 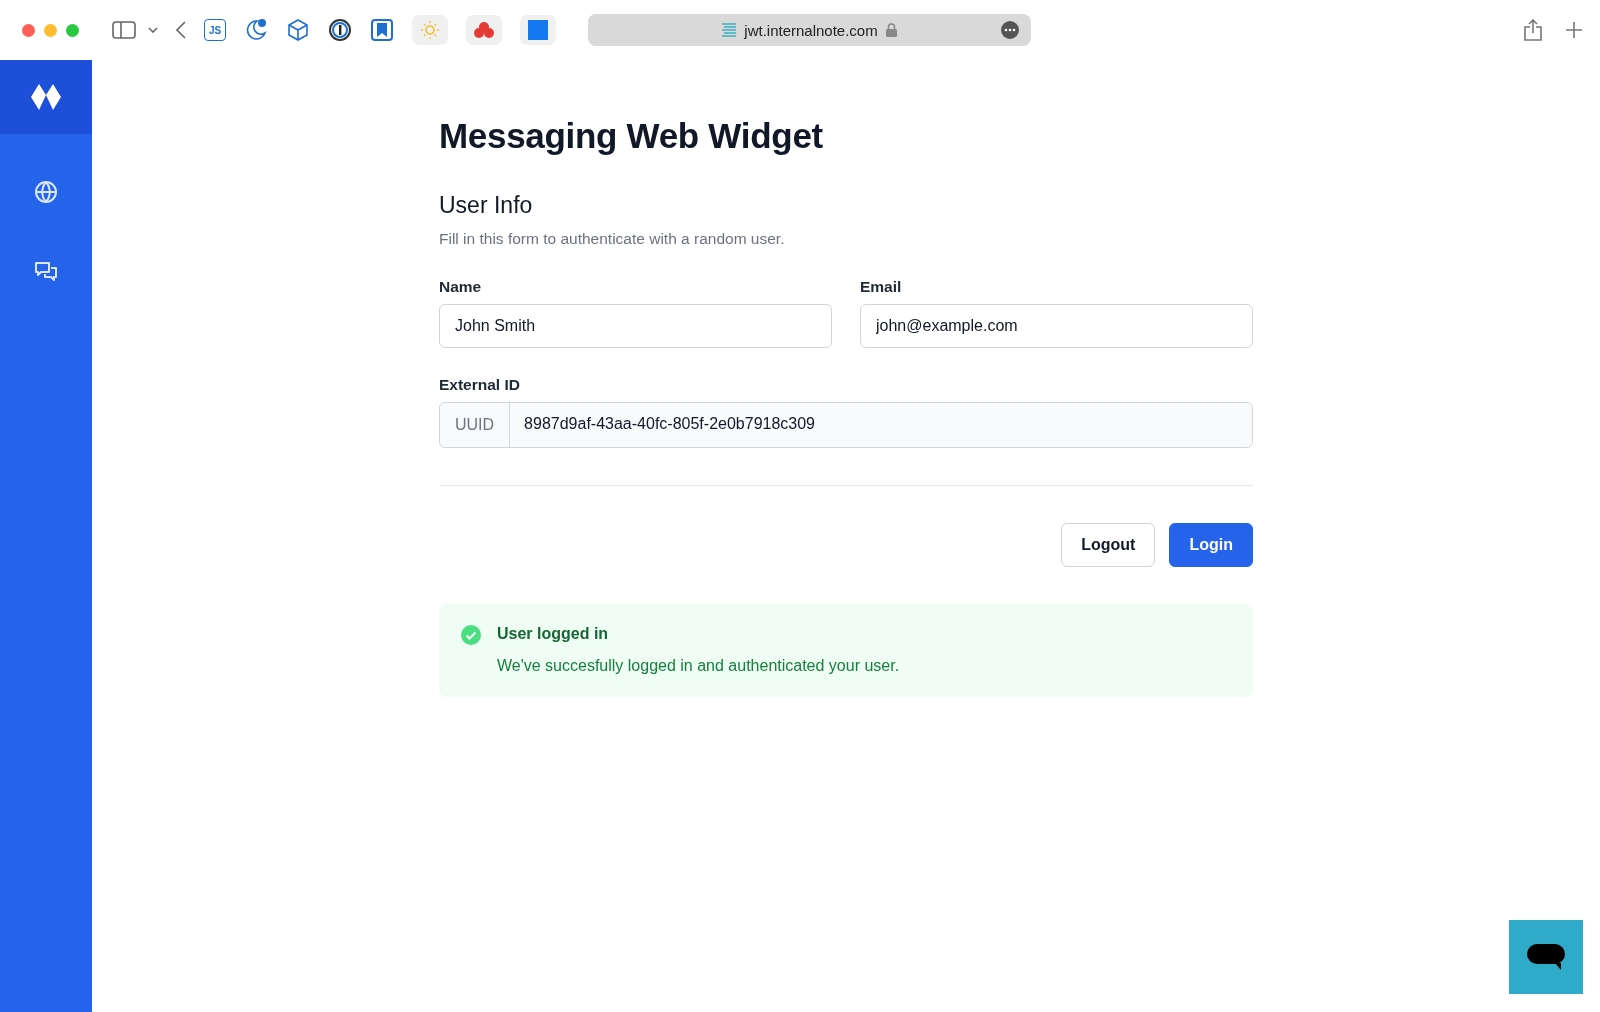 What do you see at coordinates (153, 30) in the screenshot?
I see `chevron-down-icon` at bounding box center [153, 30].